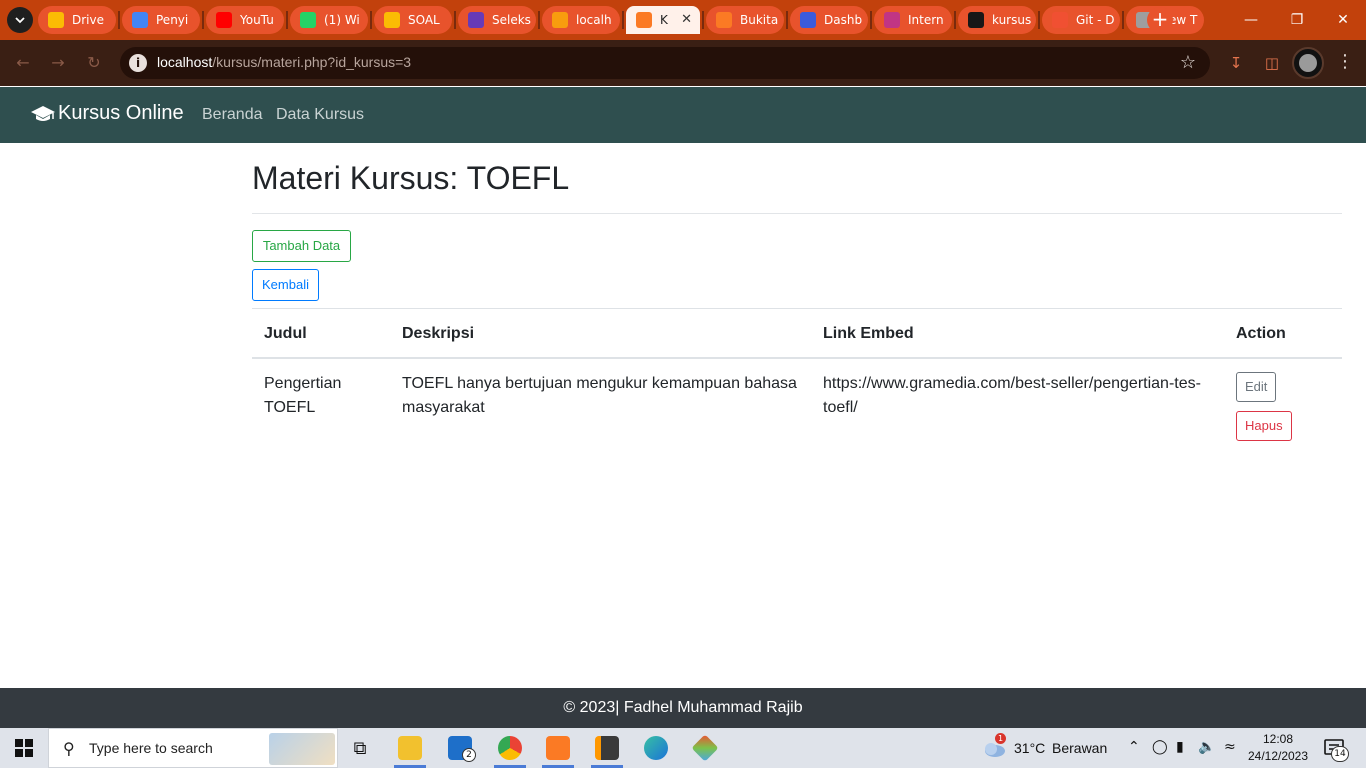 The image size is (1366, 768). Describe the element at coordinates (705, 748) in the screenshot. I see `gitkraken-icon` at that location.